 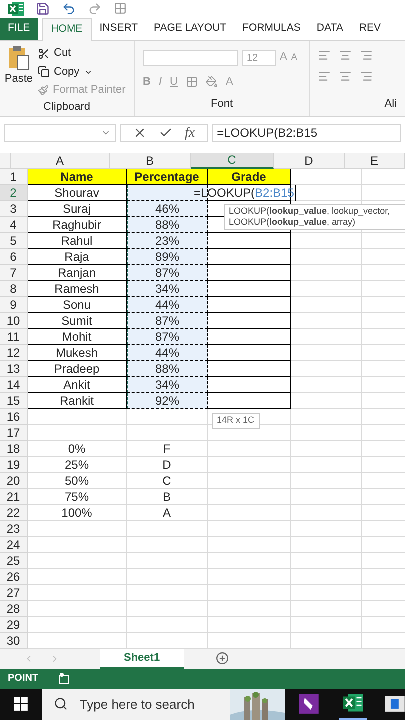 What do you see at coordinates (14, 609) in the screenshot?
I see `row-header: 28` at bounding box center [14, 609].